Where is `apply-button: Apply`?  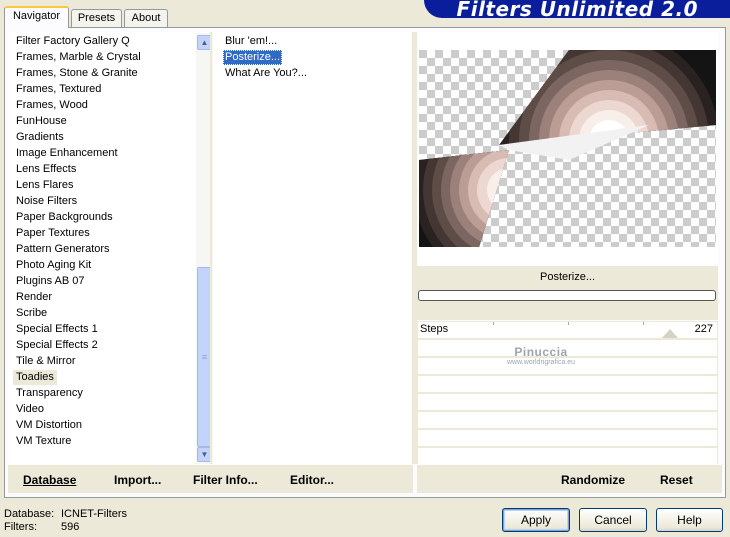
apply-button: Apply is located at coordinates (536, 520).